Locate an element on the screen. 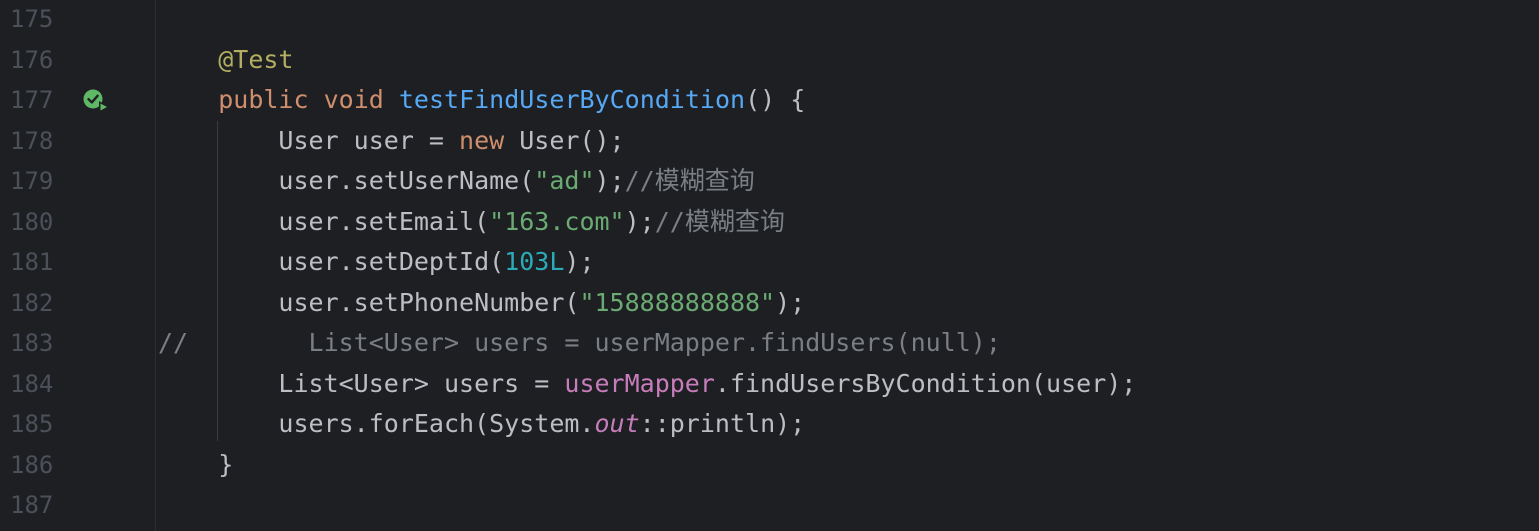 The image size is (1539, 531). code-token: void is located at coordinates (353, 99).